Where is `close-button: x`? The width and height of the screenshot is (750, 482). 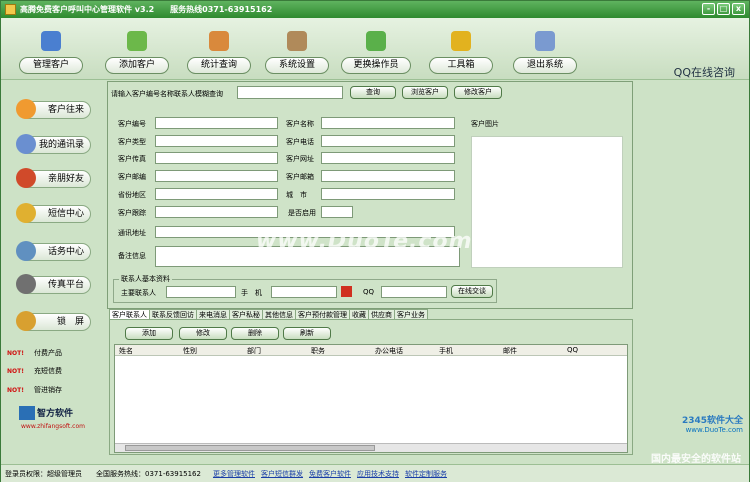
close-button: x is located at coordinates (738, 9).